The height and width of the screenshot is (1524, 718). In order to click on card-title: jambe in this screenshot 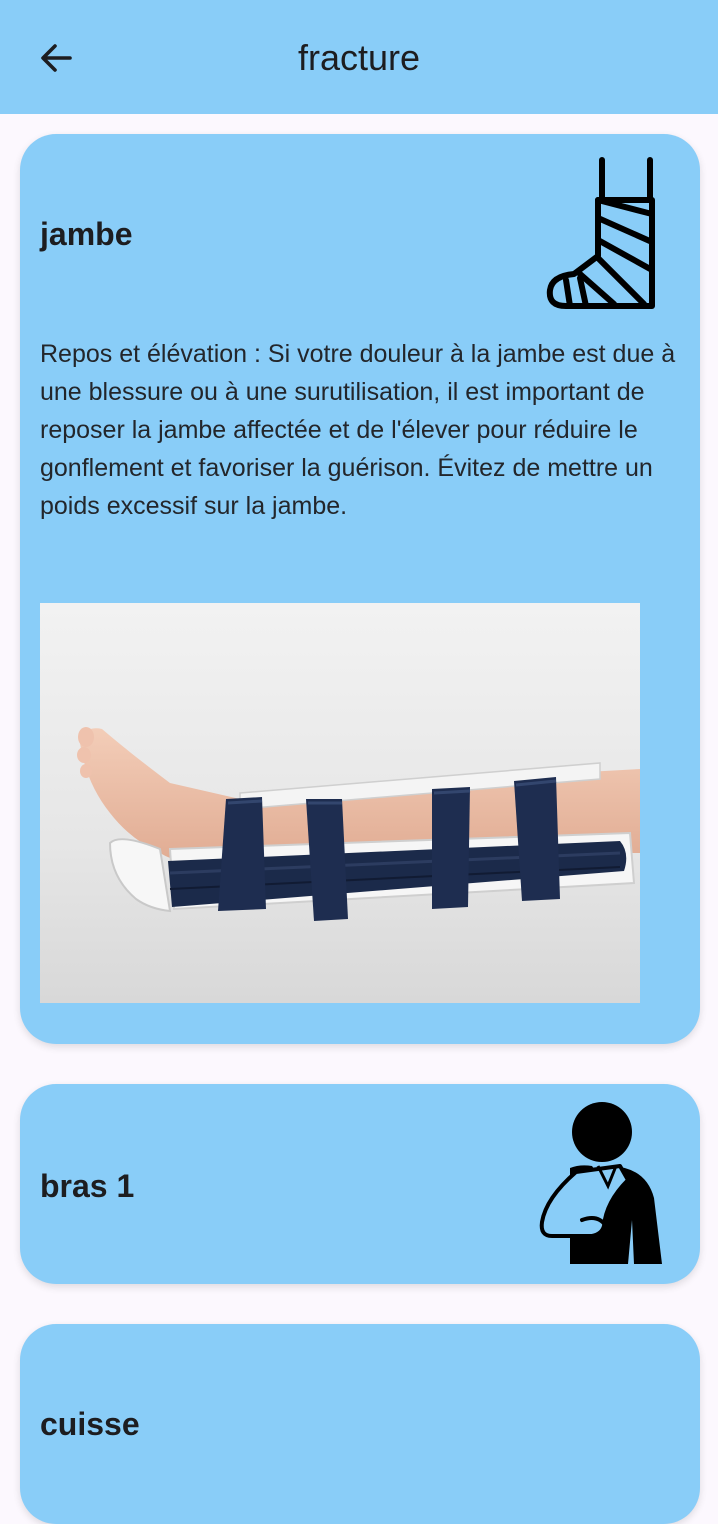, I will do `click(86, 234)`.